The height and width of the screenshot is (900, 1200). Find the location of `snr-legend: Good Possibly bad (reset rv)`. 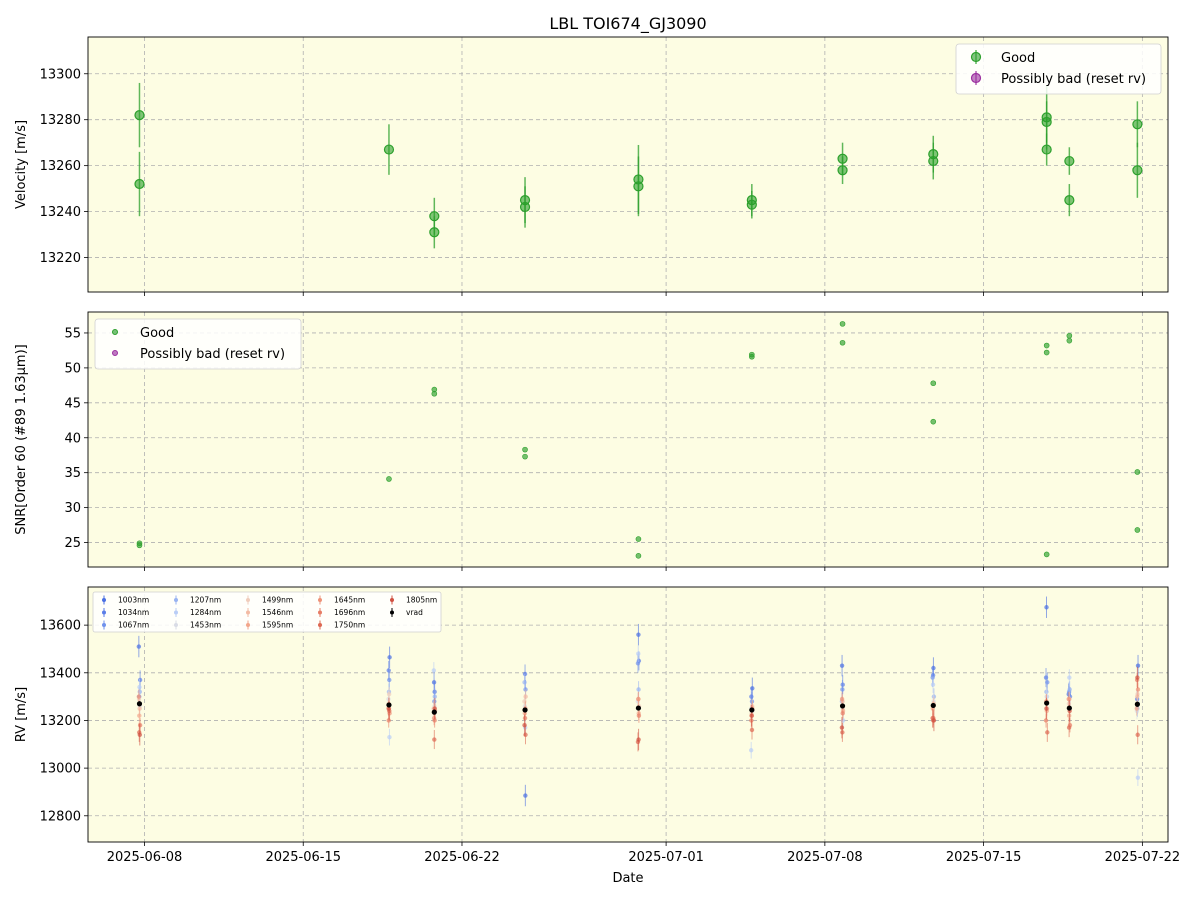

snr-legend: Good Possibly bad (reset rv) is located at coordinates (198, 344).